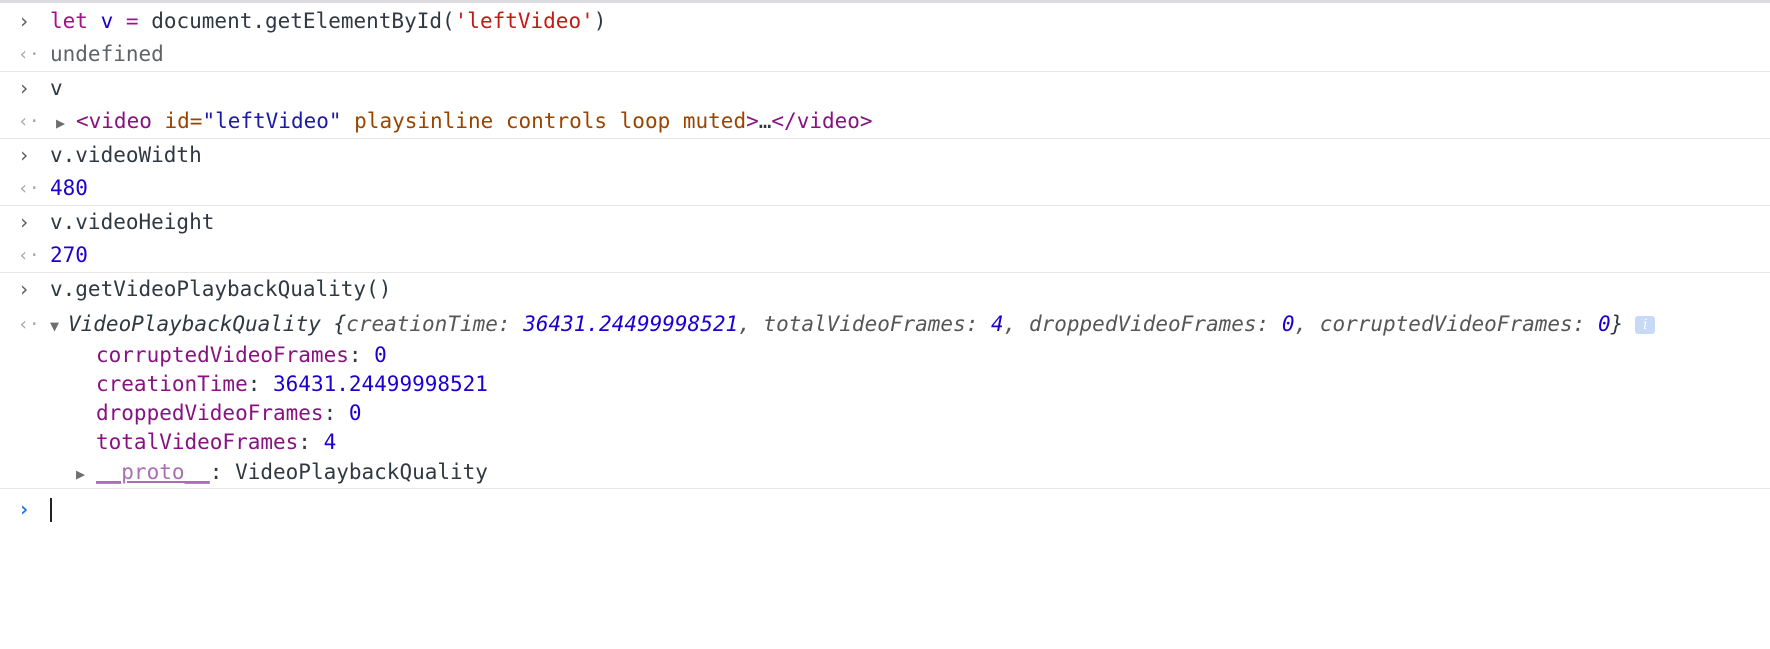 This screenshot has height=649, width=1770. What do you see at coordinates (126, 155) in the screenshot?
I see `console-input-text: v.videoWidth` at bounding box center [126, 155].